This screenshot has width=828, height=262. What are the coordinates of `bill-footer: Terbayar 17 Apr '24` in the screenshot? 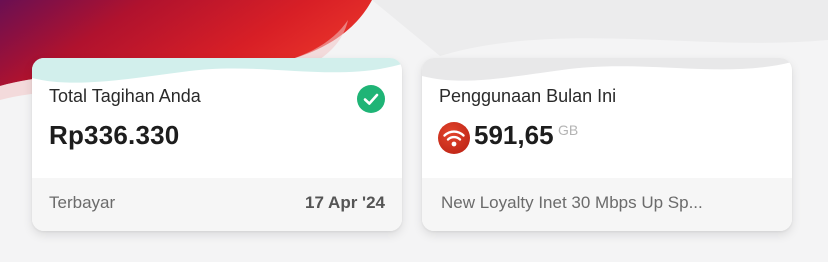 It's located at (217, 204).